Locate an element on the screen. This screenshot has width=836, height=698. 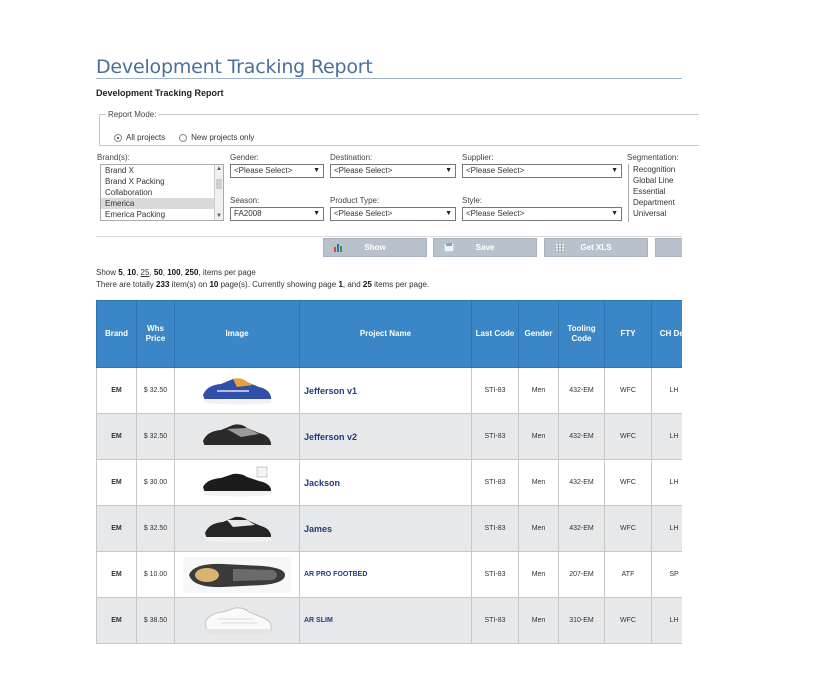
page-size-option-current: 25 is located at coordinates (145, 272).